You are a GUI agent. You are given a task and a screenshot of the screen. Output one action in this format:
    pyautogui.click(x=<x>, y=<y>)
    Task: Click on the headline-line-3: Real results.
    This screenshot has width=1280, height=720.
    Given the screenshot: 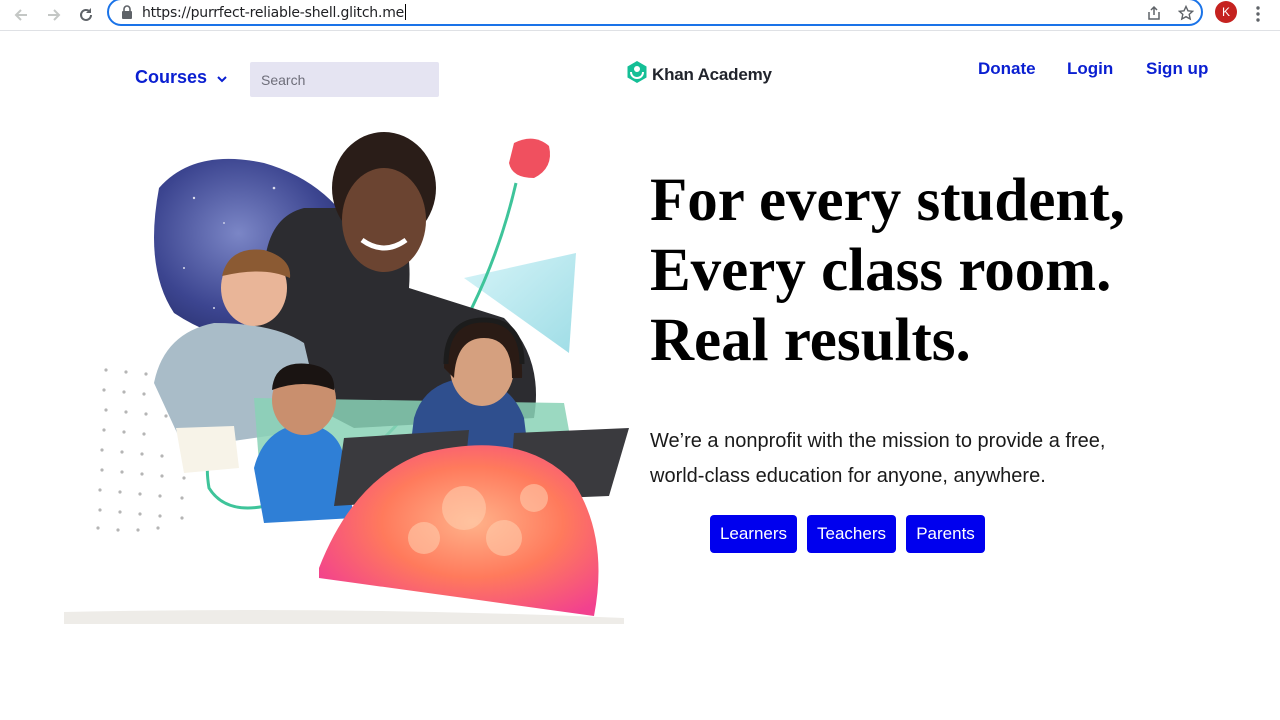 What is the action you would take?
    pyautogui.click(x=810, y=340)
    